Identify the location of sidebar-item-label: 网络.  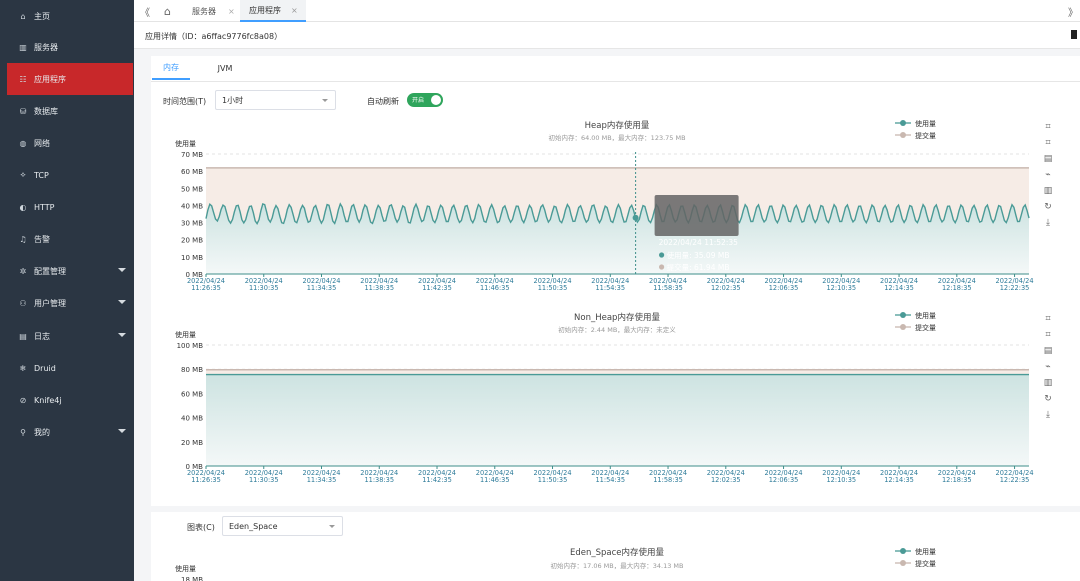
(42, 143).